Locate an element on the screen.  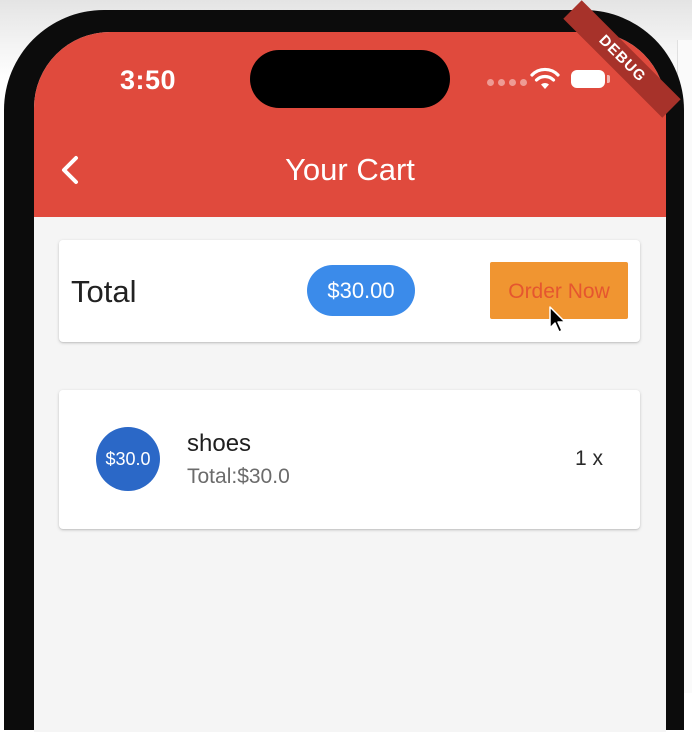
battery-icon is located at coordinates (588, 79).